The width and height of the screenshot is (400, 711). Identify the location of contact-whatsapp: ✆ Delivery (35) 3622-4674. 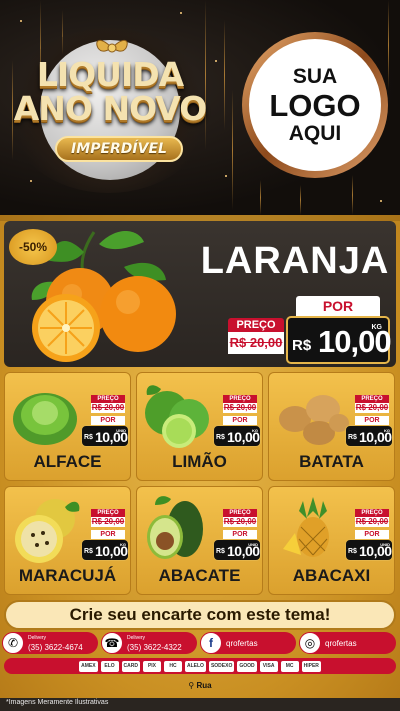
(50, 643).